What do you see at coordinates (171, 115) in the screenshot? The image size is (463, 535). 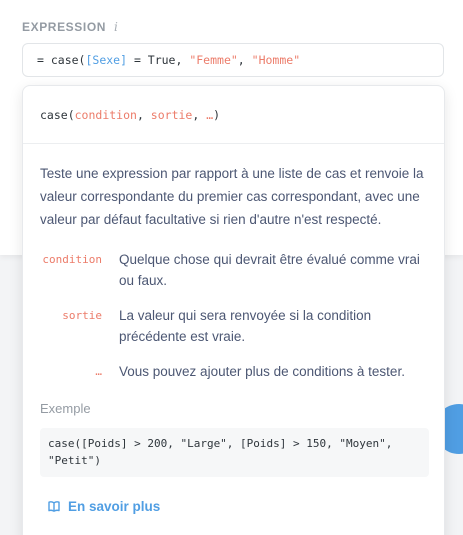 I see `signature-arg-sortie: sortie` at bounding box center [171, 115].